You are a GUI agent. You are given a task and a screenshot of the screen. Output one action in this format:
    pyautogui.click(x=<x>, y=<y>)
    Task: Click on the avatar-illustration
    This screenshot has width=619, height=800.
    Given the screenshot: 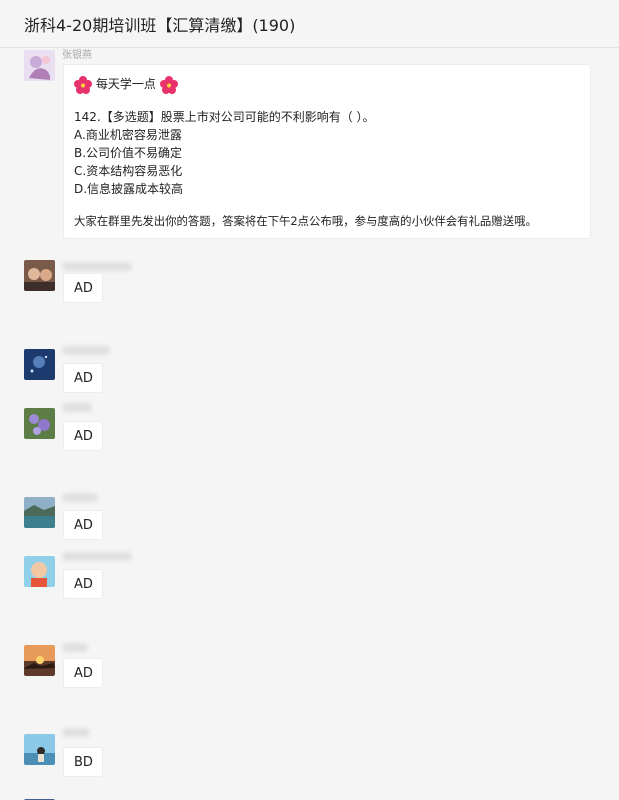 What is the action you would take?
    pyautogui.click(x=39, y=65)
    